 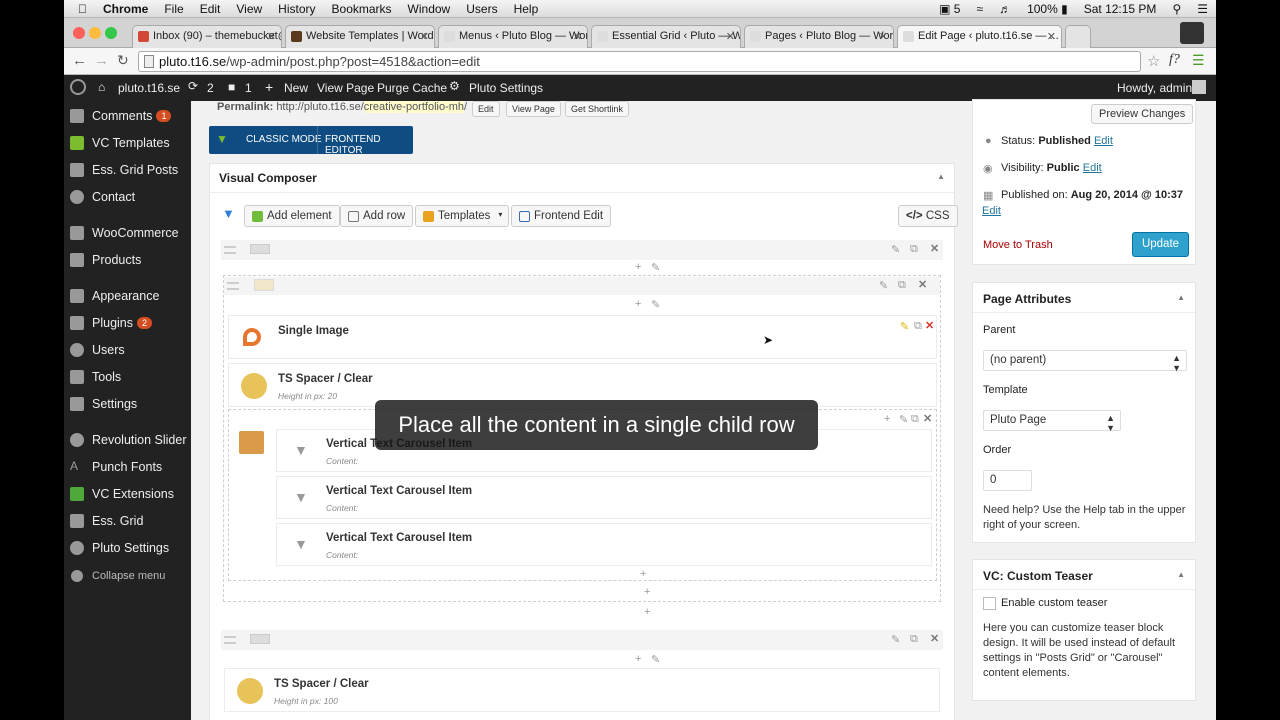 What do you see at coordinates (296, 9) in the screenshot?
I see `menu-history: History` at bounding box center [296, 9].